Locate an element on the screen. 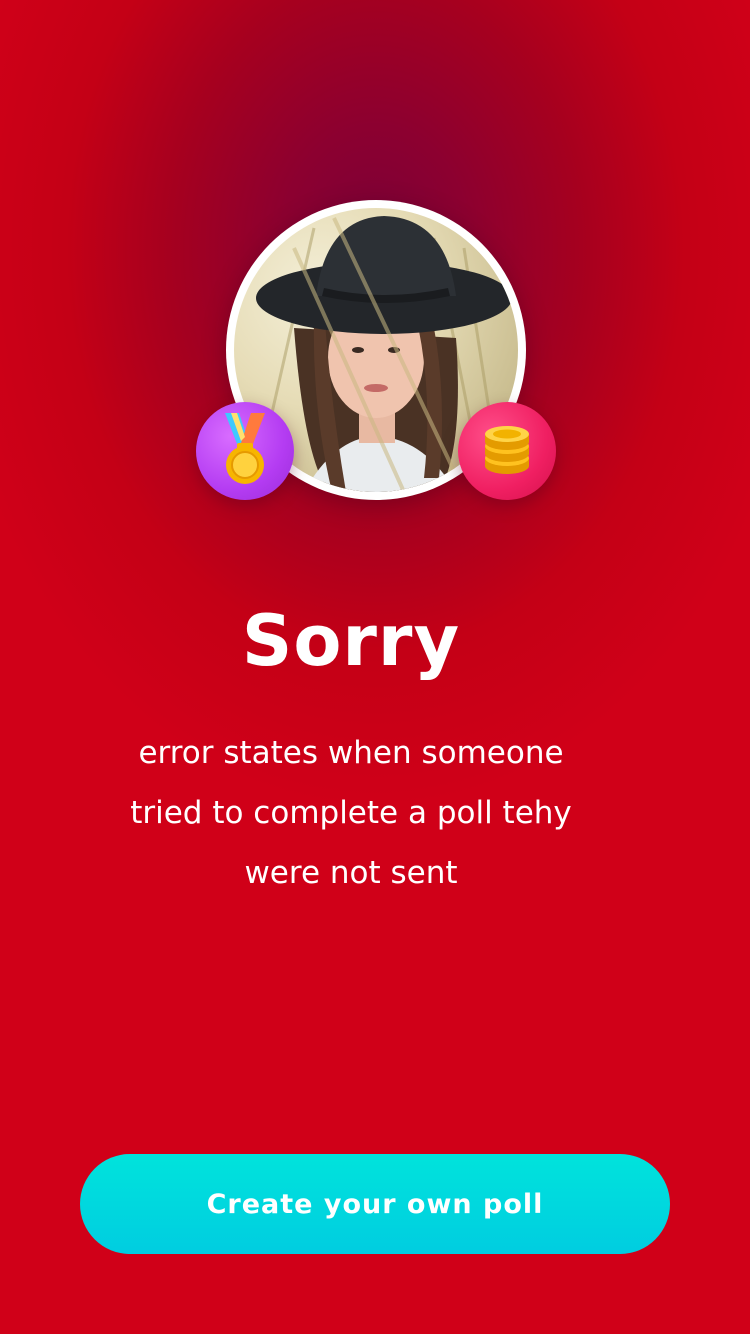 The height and width of the screenshot is (1334, 750). create-poll-button: Create your own poll is located at coordinates (375, 1204).